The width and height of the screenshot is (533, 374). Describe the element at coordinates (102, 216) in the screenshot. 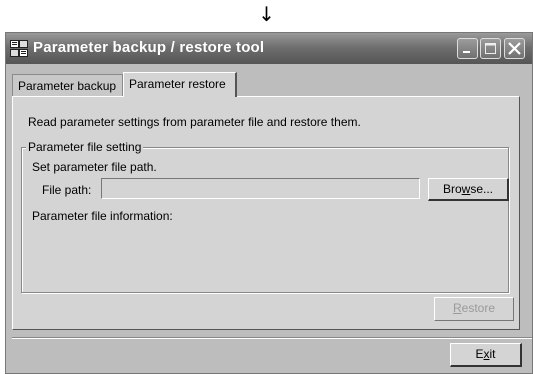

I see `file-info-label: Parameter file information:` at that location.